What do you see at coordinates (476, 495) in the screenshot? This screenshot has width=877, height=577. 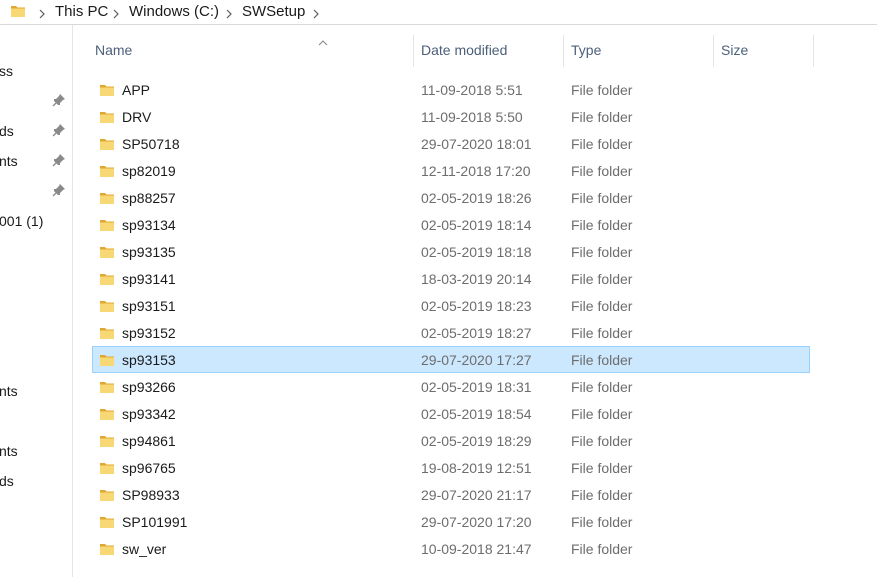 I see `file-date-modified: 29-07-2020 21:17` at bounding box center [476, 495].